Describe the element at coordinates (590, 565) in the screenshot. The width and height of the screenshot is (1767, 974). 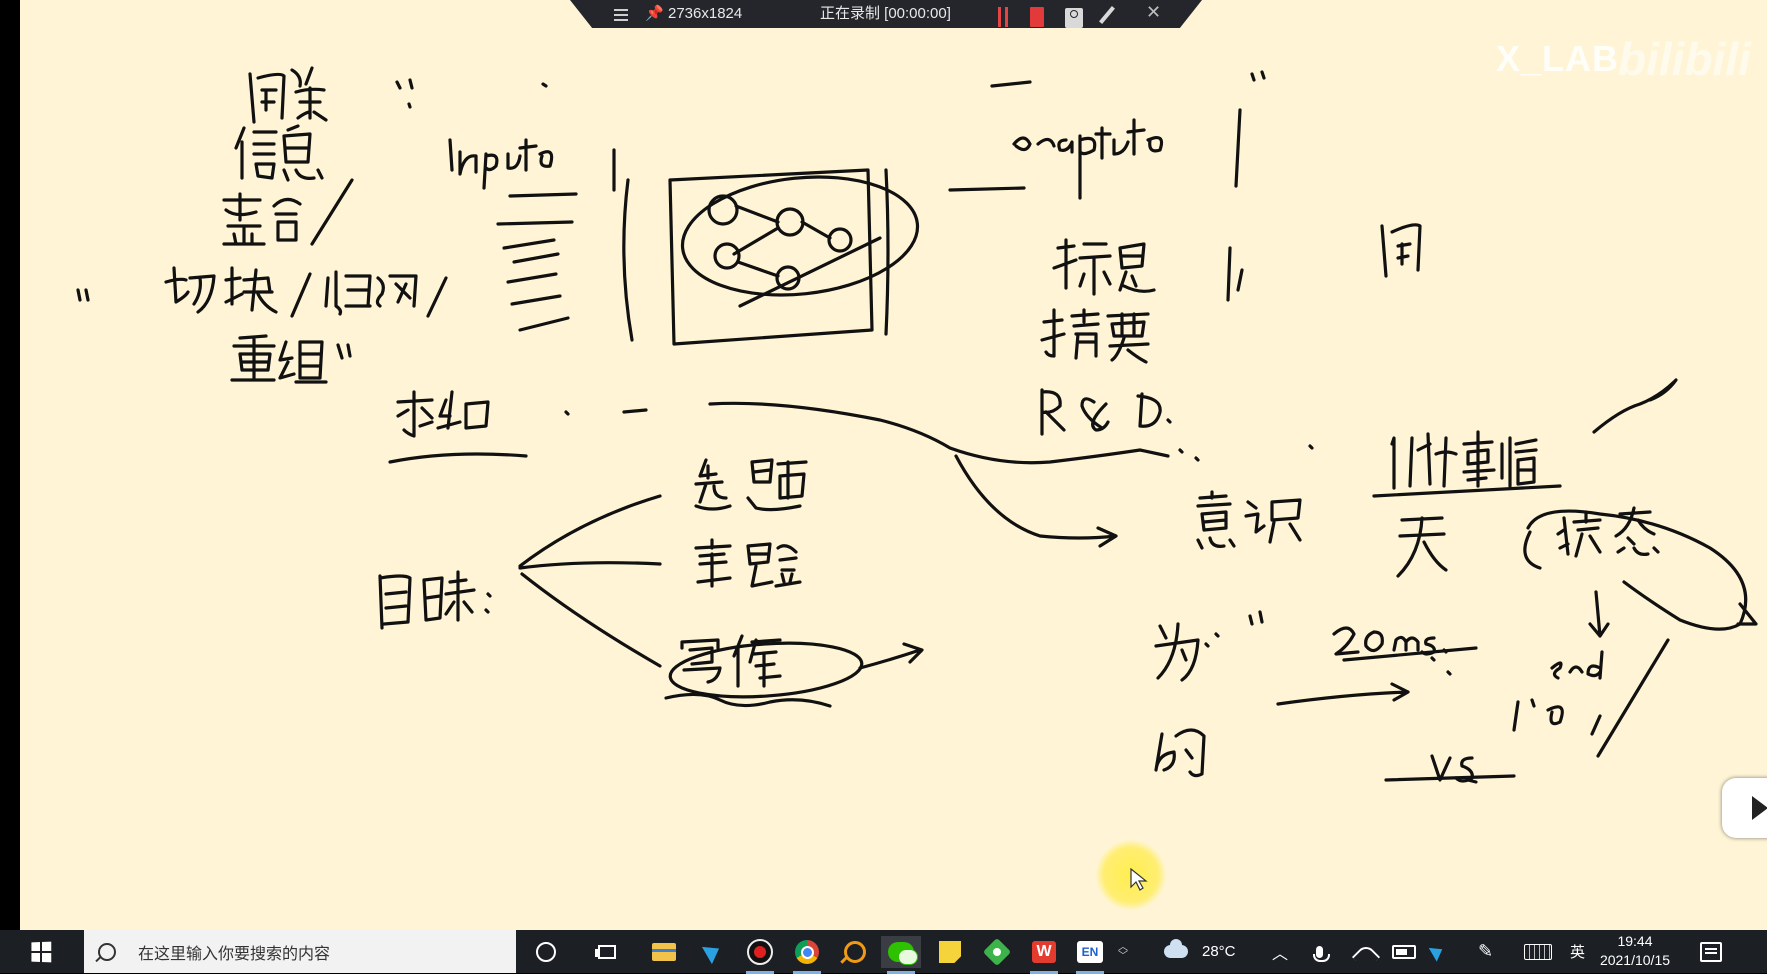
I see `ink-branch-mid` at that location.